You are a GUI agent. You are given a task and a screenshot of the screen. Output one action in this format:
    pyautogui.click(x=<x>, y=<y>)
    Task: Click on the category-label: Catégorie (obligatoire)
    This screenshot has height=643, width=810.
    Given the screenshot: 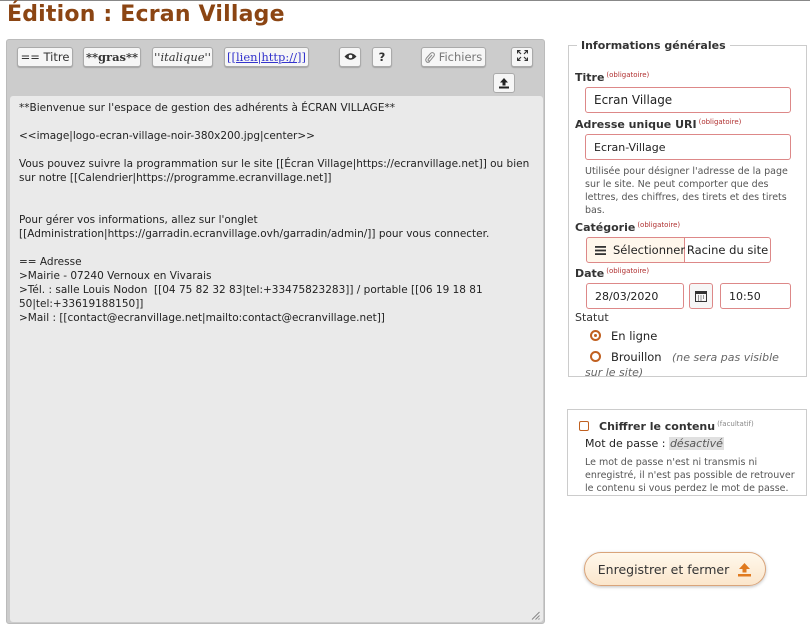 What is the action you would take?
    pyautogui.click(x=628, y=227)
    